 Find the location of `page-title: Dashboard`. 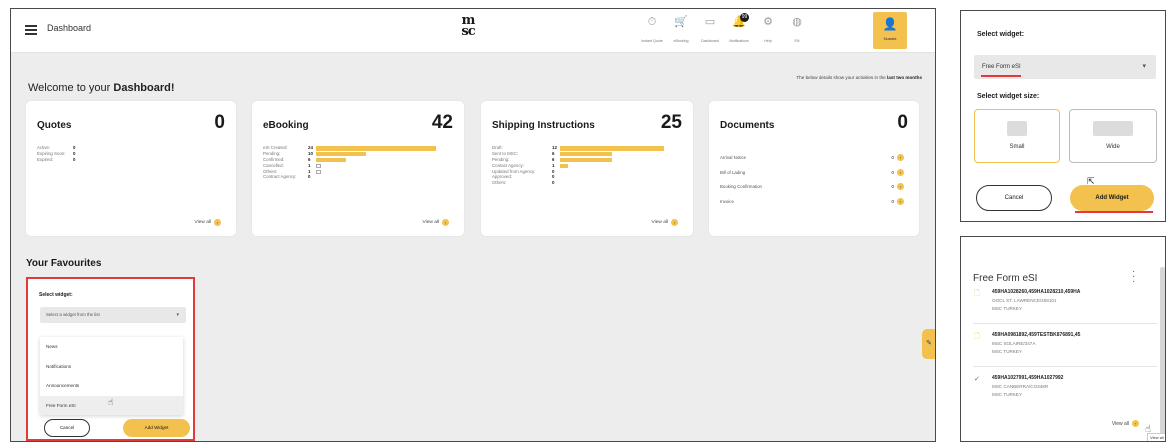

page-title: Dashboard is located at coordinates (69, 28).